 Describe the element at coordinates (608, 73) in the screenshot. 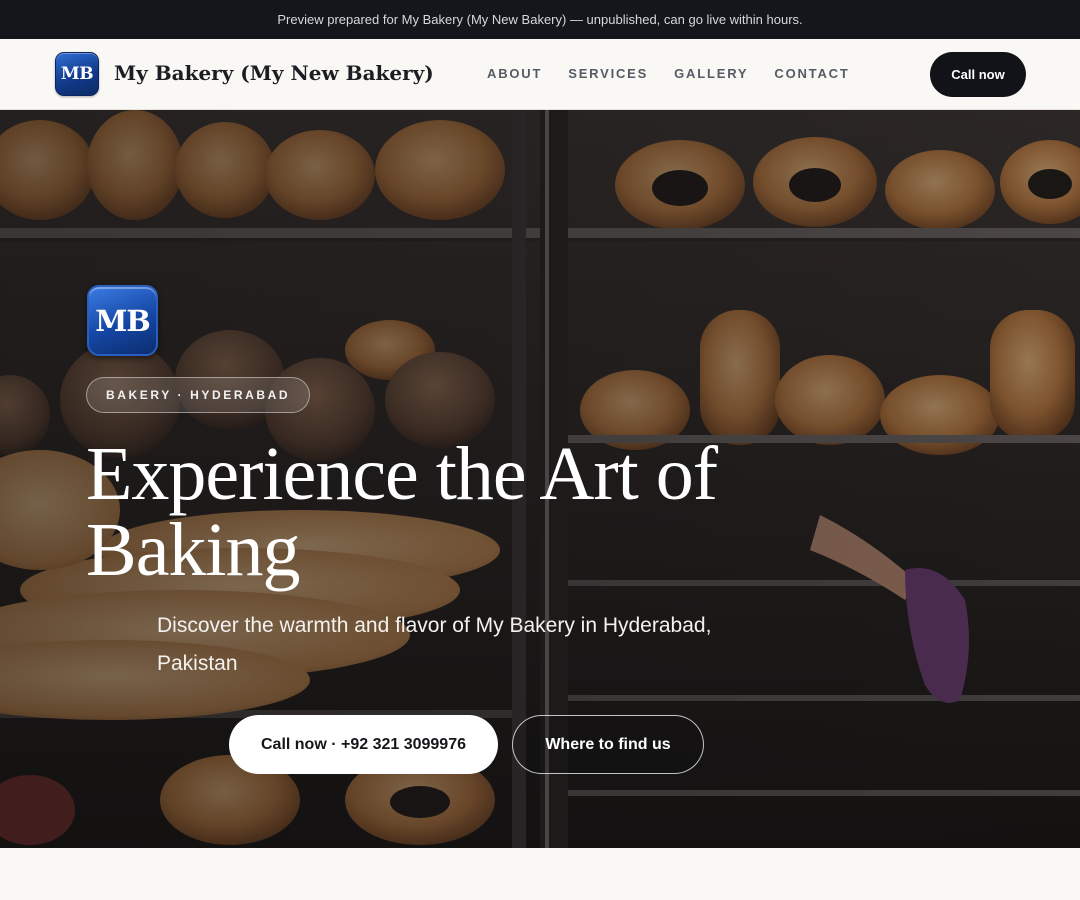

I see `nav-services-link: SERVICES` at that location.